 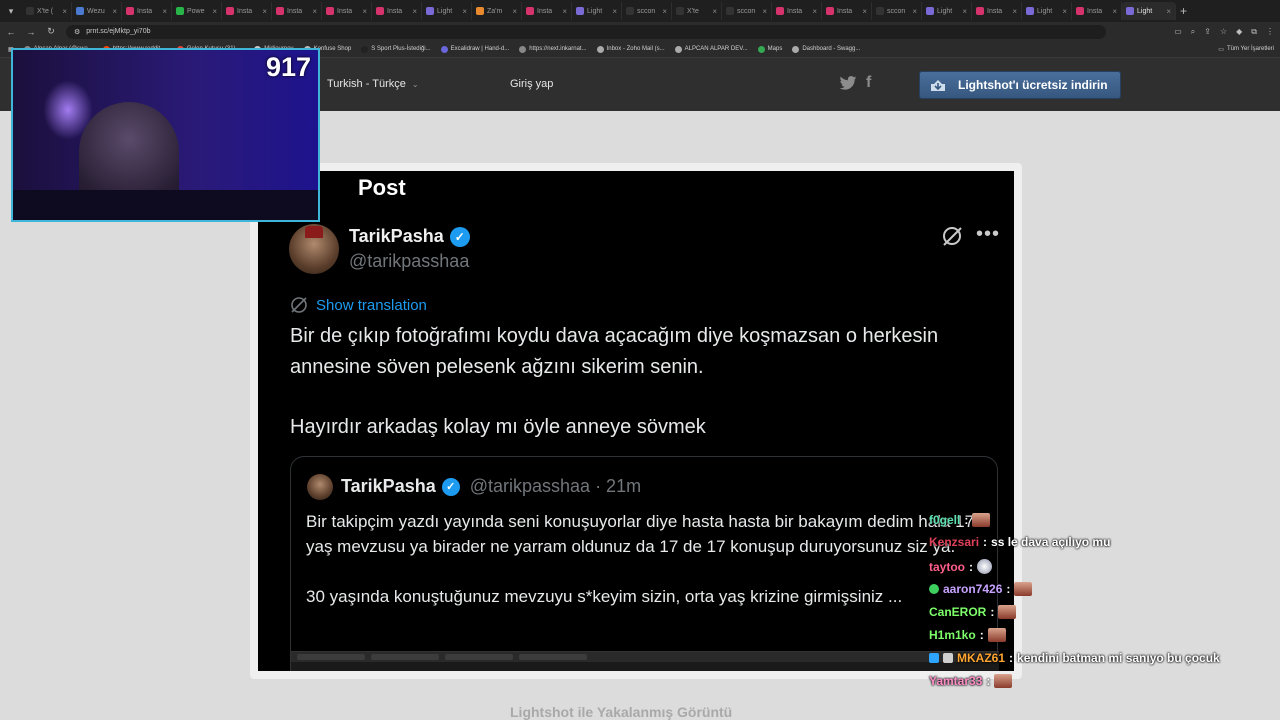 I want to click on extensions-puzzle-icon: ⧉, so click(x=1254, y=32).